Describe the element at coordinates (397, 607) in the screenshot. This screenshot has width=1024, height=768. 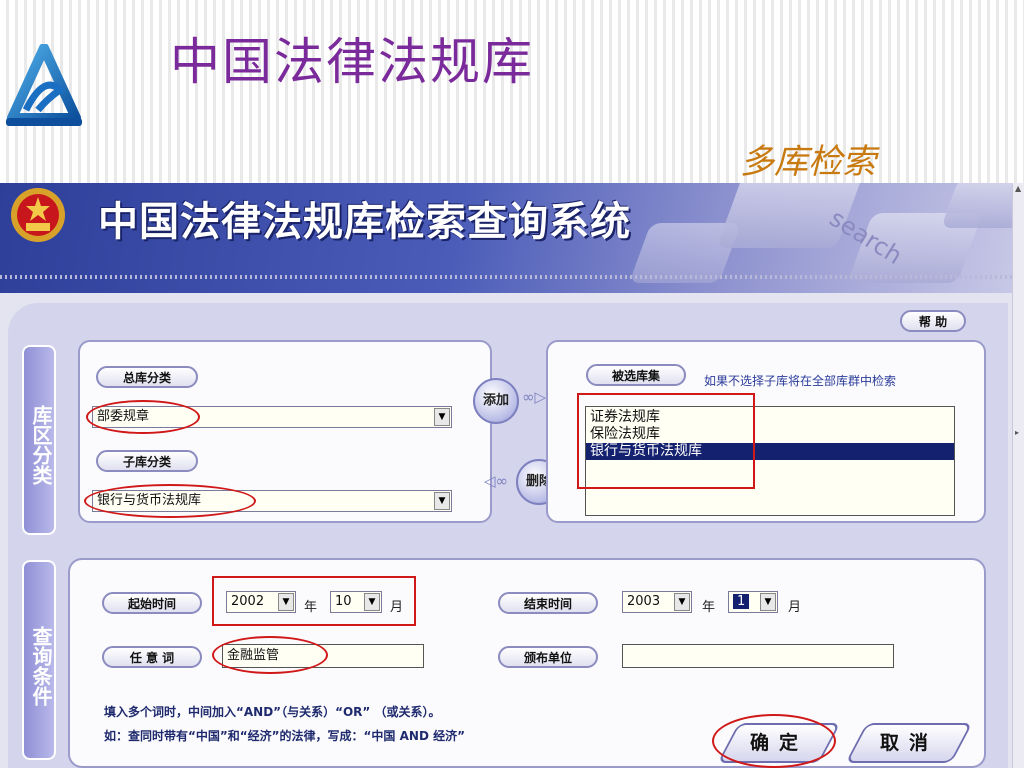
I see `start-month-unit: 月` at that location.